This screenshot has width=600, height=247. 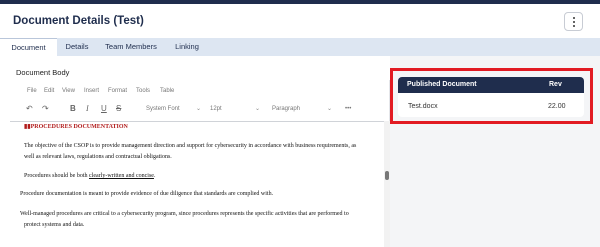 What do you see at coordinates (78, 21) in the screenshot?
I see `page-title: Document Details (Test)` at bounding box center [78, 21].